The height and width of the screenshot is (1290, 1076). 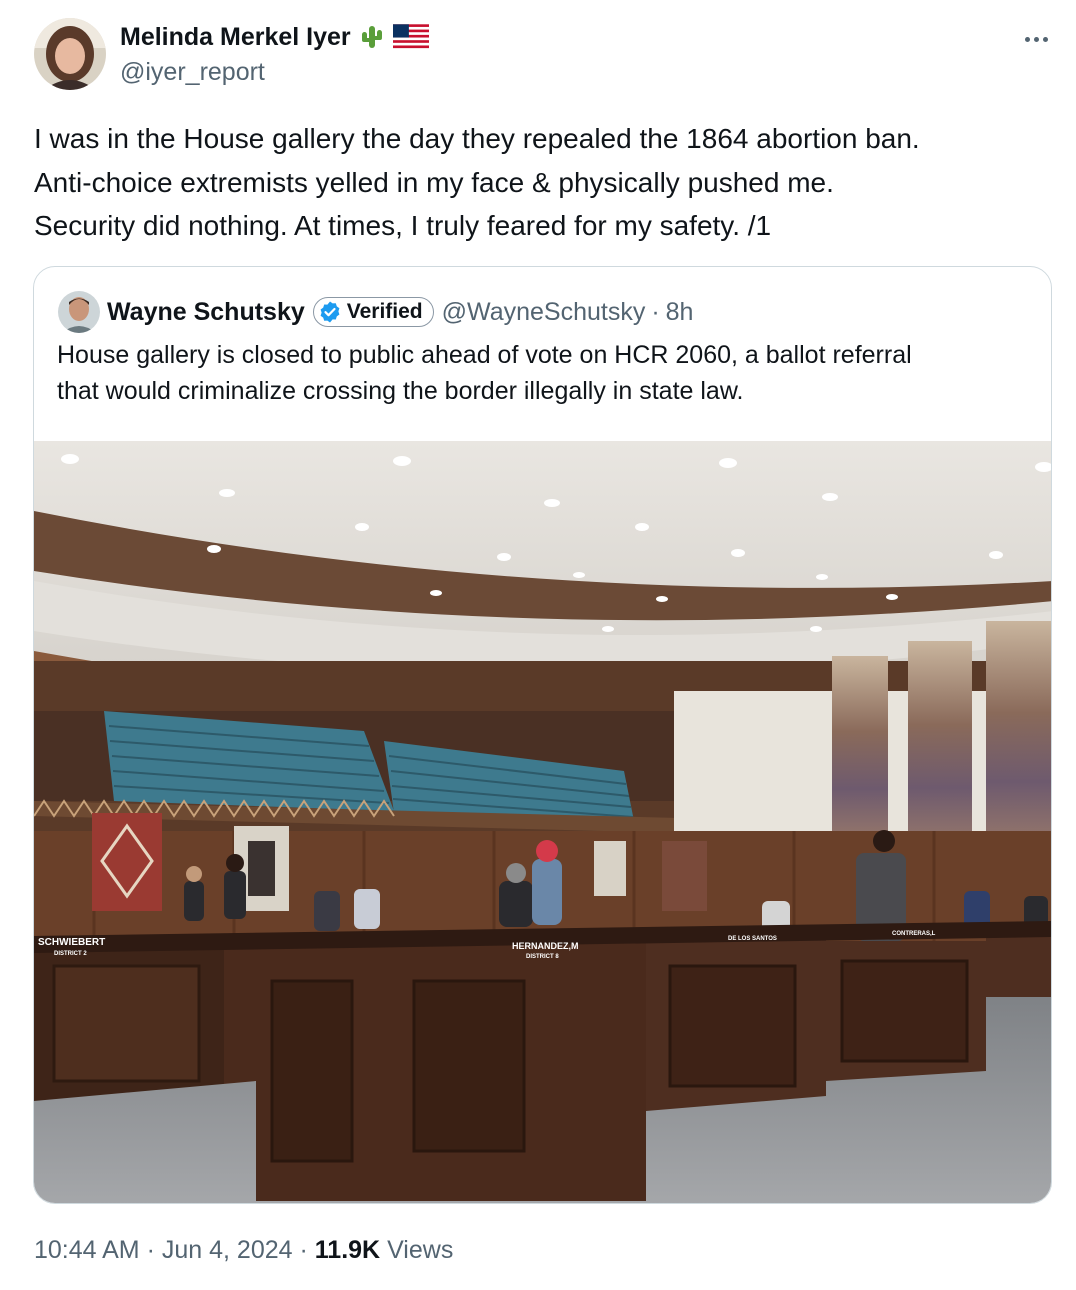 What do you see at coordinates (70, 954) in the screenshot?
I see `desk-label-district-2: DISTRICT 2` at bounding box center [70, 954].